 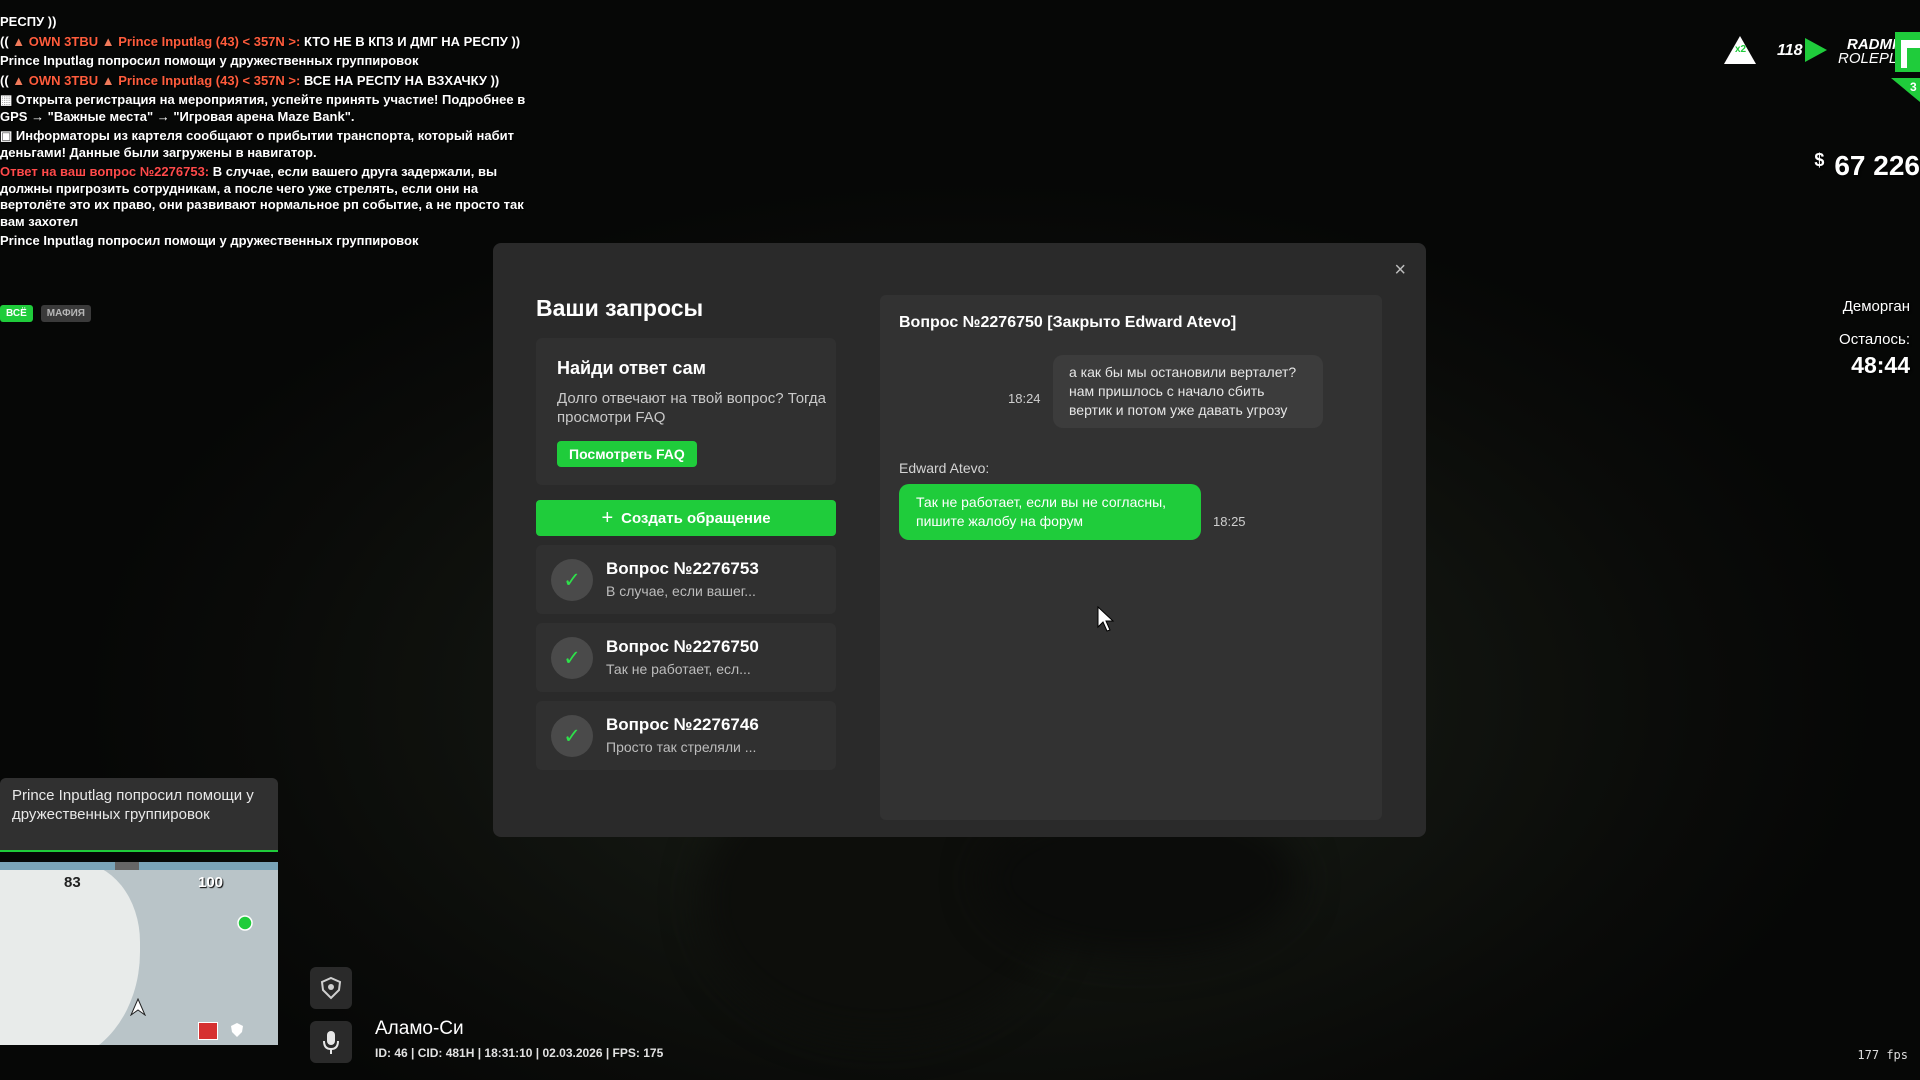 I want to click on request-title: Вопрос №2276746, so click(x=682, y=724).